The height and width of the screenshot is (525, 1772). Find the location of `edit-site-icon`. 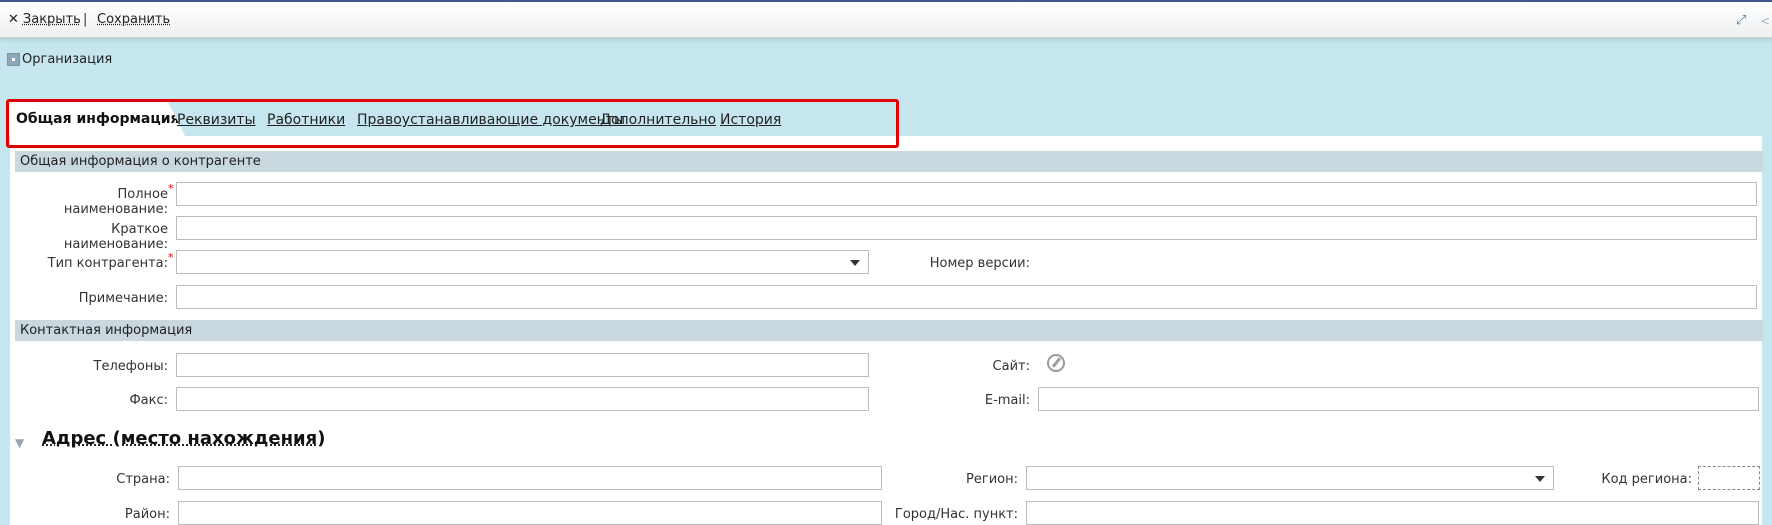

edit-site-icon is located at coordinates (1056, 363).